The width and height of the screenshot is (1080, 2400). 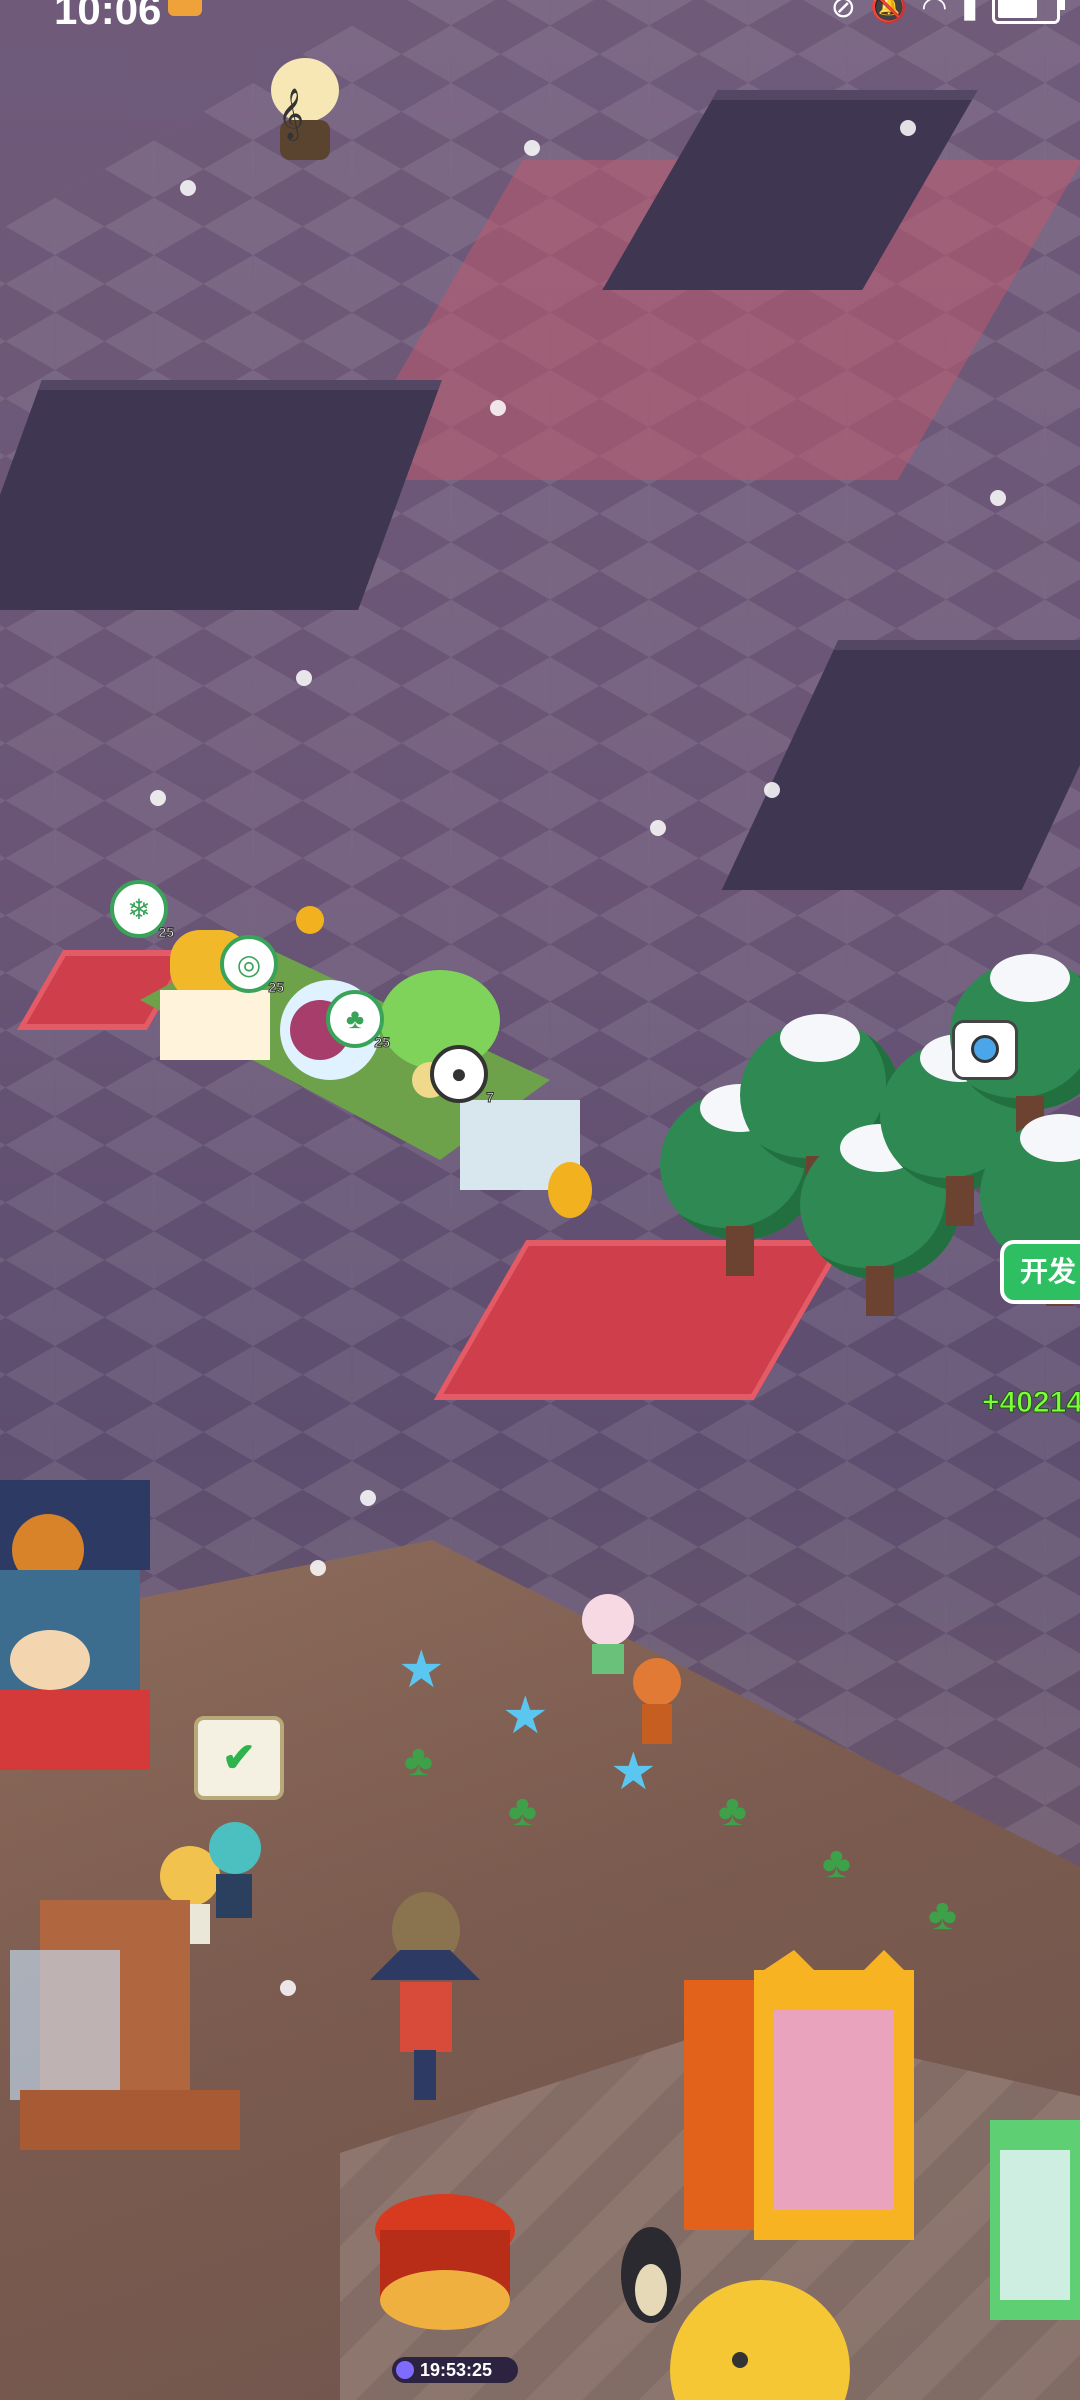 What do you see at coordinates (405, 2370) in the screenshot?
I see `clock-icon` at bounding box center [405, 2370].